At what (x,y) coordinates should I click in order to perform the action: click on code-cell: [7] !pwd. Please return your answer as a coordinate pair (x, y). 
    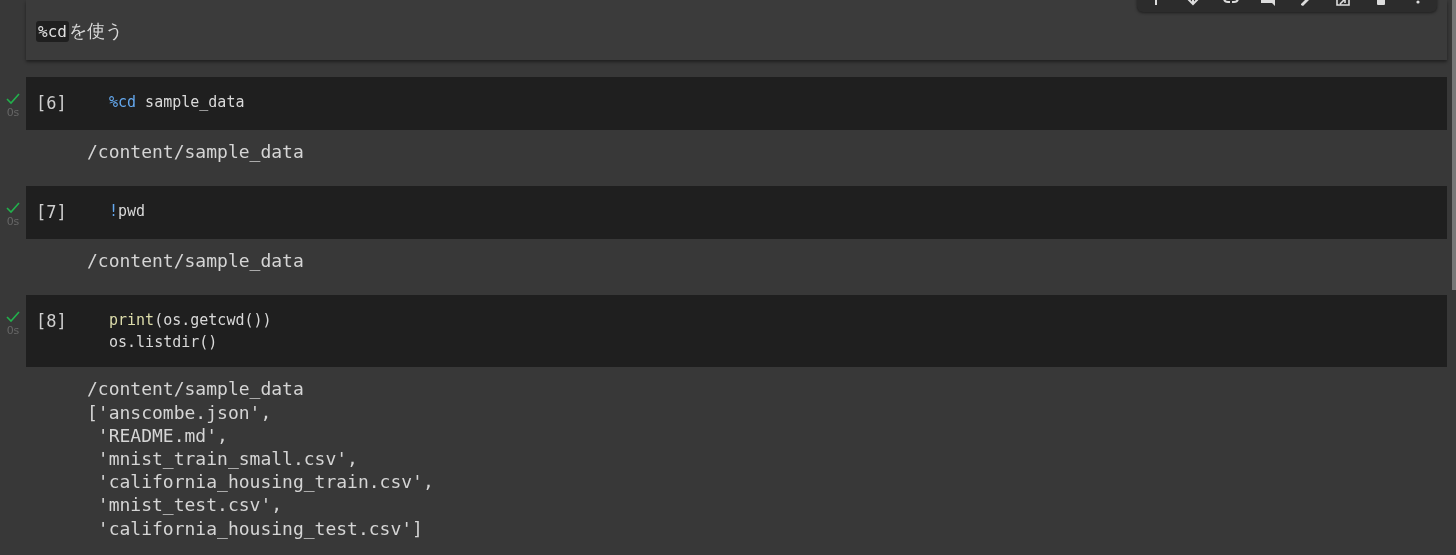
    Looking at the image, I should click on (736, 213).